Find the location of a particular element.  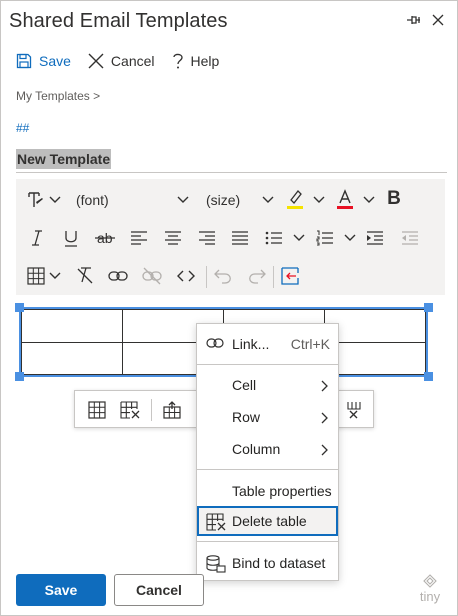

table-icon is located at coordinates (36, 276).